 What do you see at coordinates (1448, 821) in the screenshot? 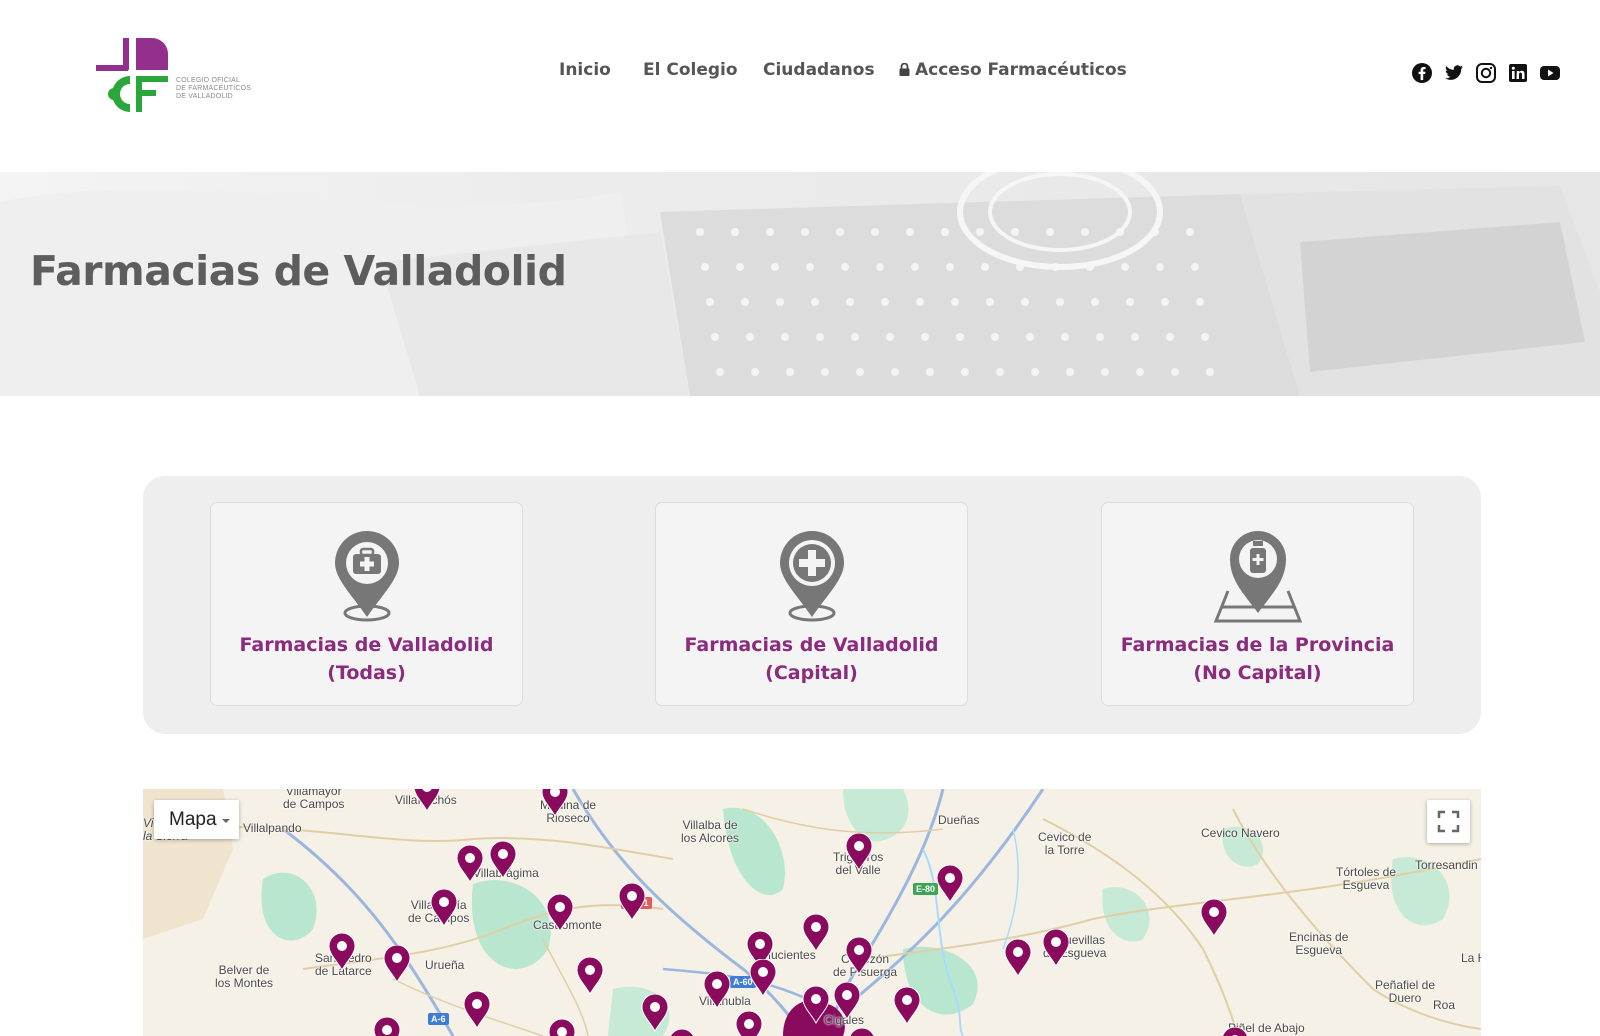
I see `fullscreen-button` at bounding box center [1448, 821].